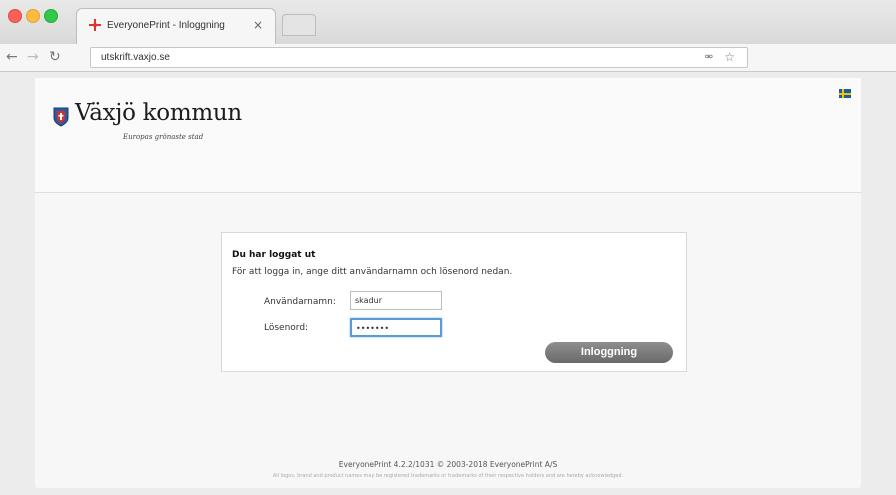  What do you see at coordinates (61, 117) in the screenshot?
I see `vaxjo-crest-icon` at bounding box center [61, 117].